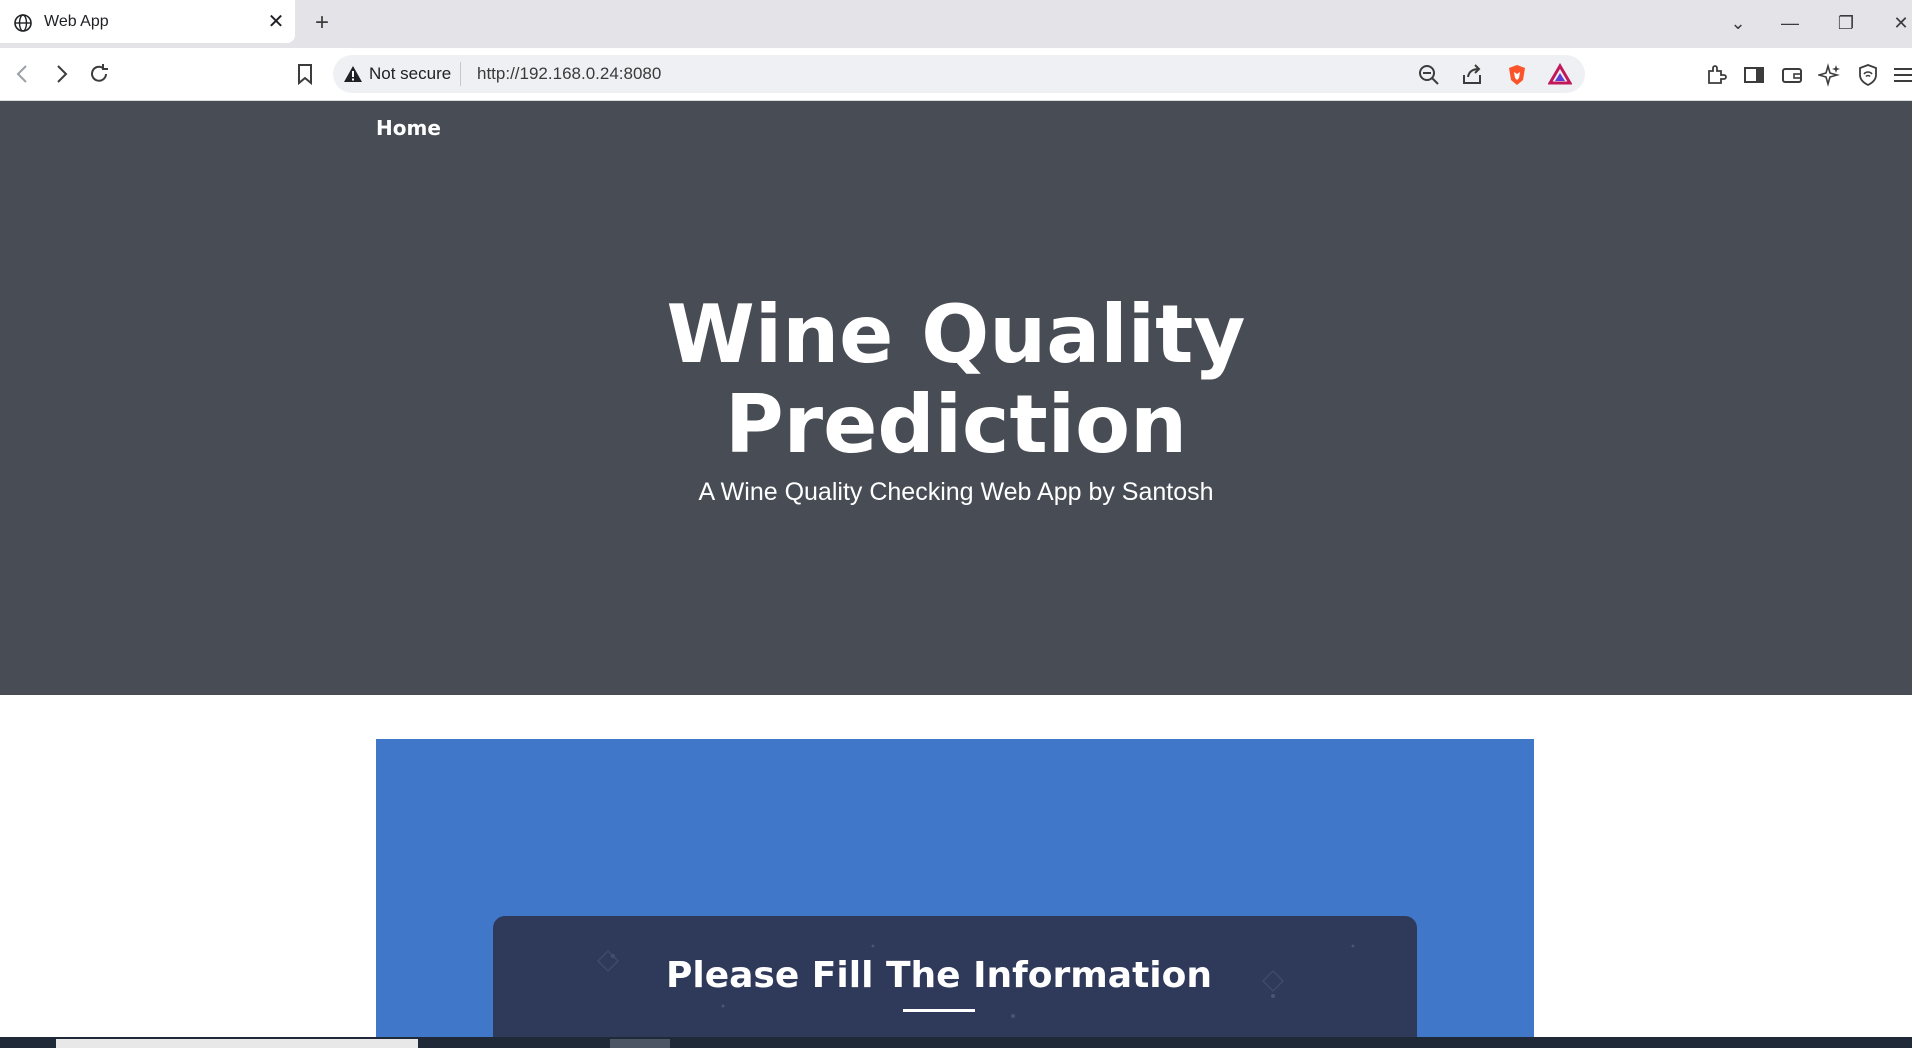 The image size is (1912, 1048). Describe the element at coordinates (1517, 75) in the screenshot. I see `brave-shields-icon` at that location.